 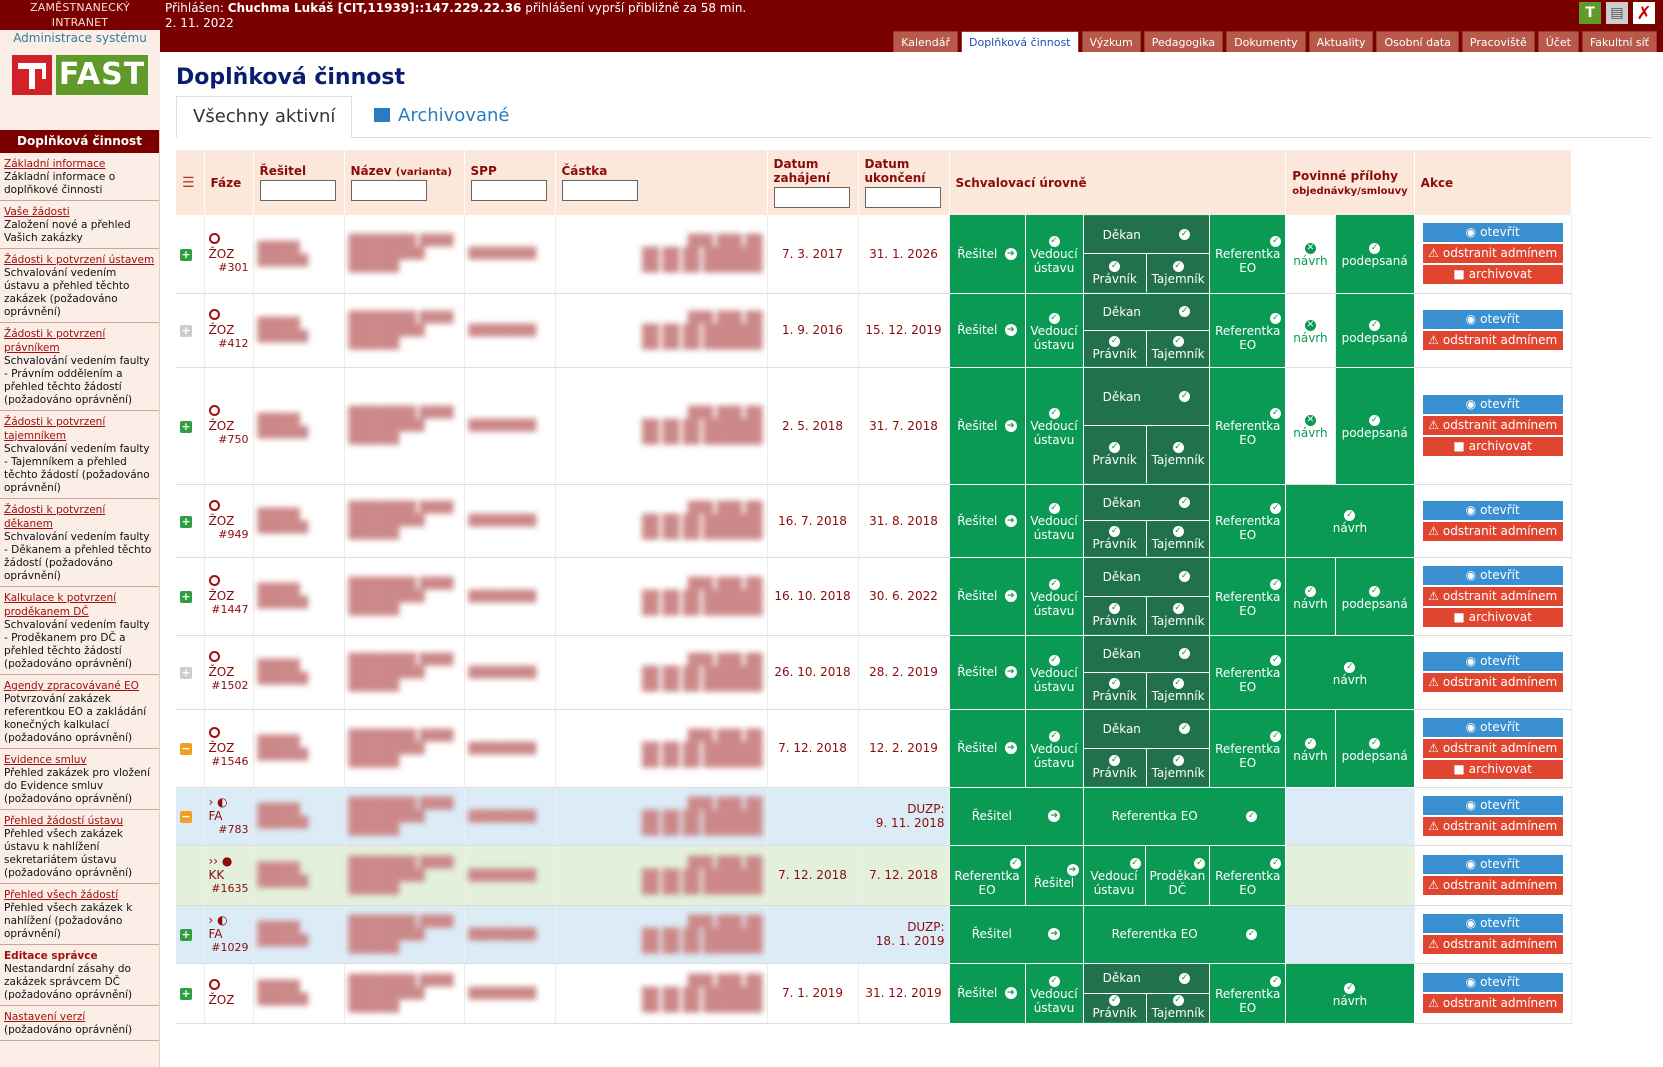 What do you see at coordinates (80, 38) in the screenshot?
I see `admin-link: Administrace systému` at bounding box center [80, 38].